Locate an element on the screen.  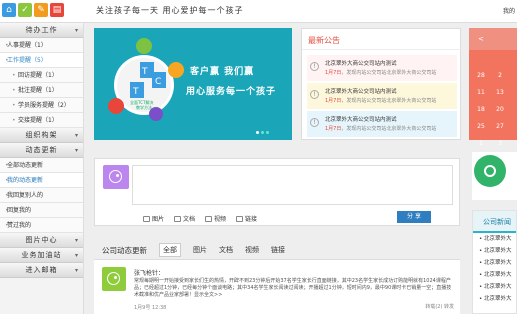
sidebar-section-label: 图片中心 is located at coordinates (41, 240).